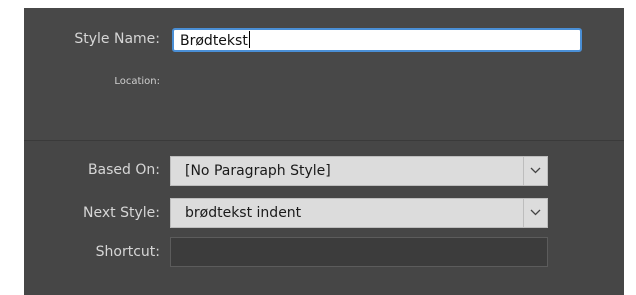  Describe the element at coordinates (249, 39) in the screenshot. I see `text-caret` at that location.